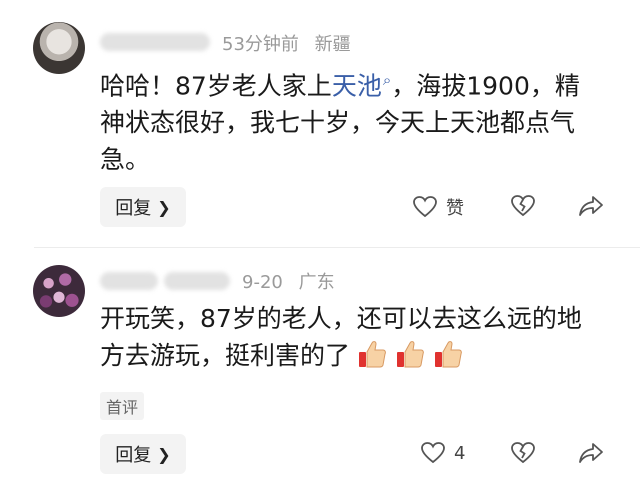 Image resolution: width=640 pixels, height=488 pixels. I want to click on comment-meta: 9-20 广东, so click(288, 281).